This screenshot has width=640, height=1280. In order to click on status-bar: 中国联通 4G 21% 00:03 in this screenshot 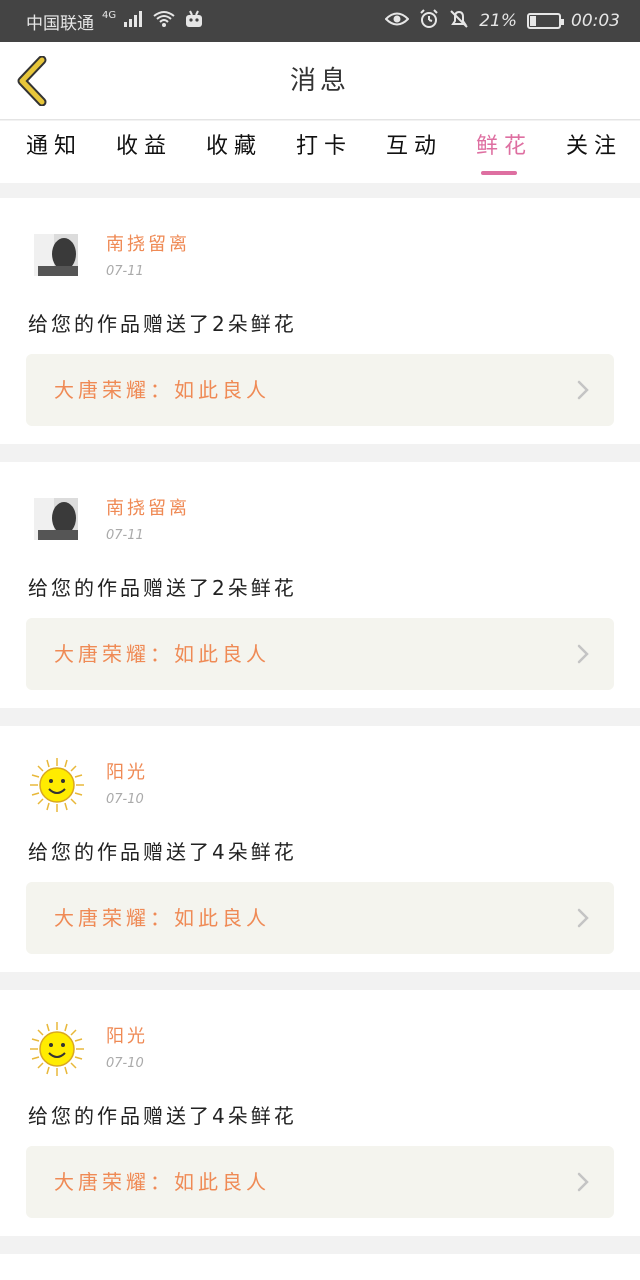, I will do `click(320, 21)`.